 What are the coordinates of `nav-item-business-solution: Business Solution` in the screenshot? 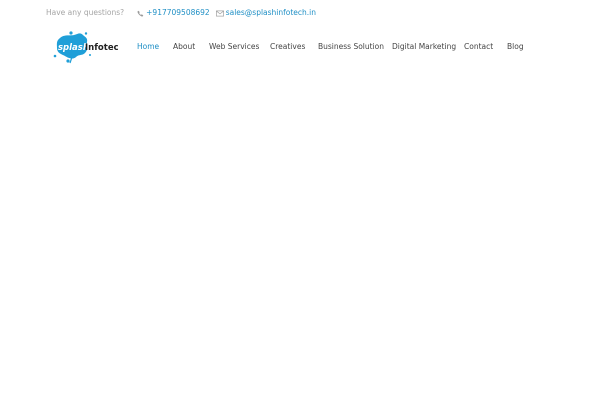 It's located at (351, 47).